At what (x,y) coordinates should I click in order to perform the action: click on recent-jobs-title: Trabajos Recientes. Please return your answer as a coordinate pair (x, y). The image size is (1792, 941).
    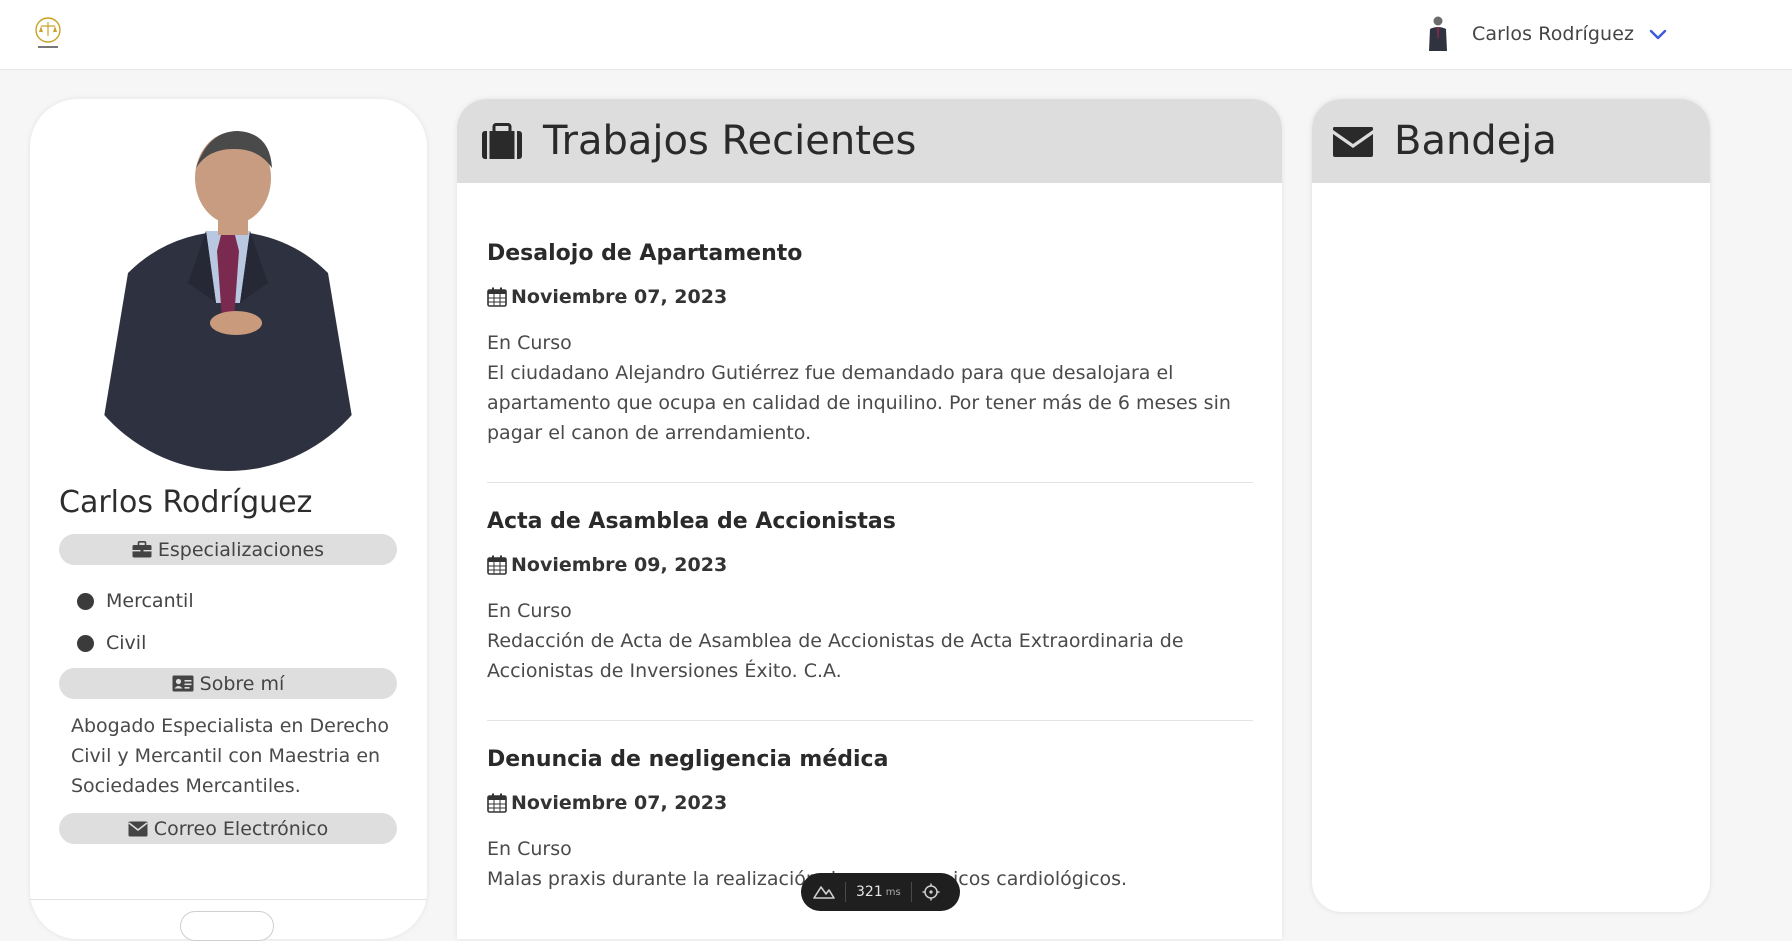
    Looking at the image, I should click on (730, 141).